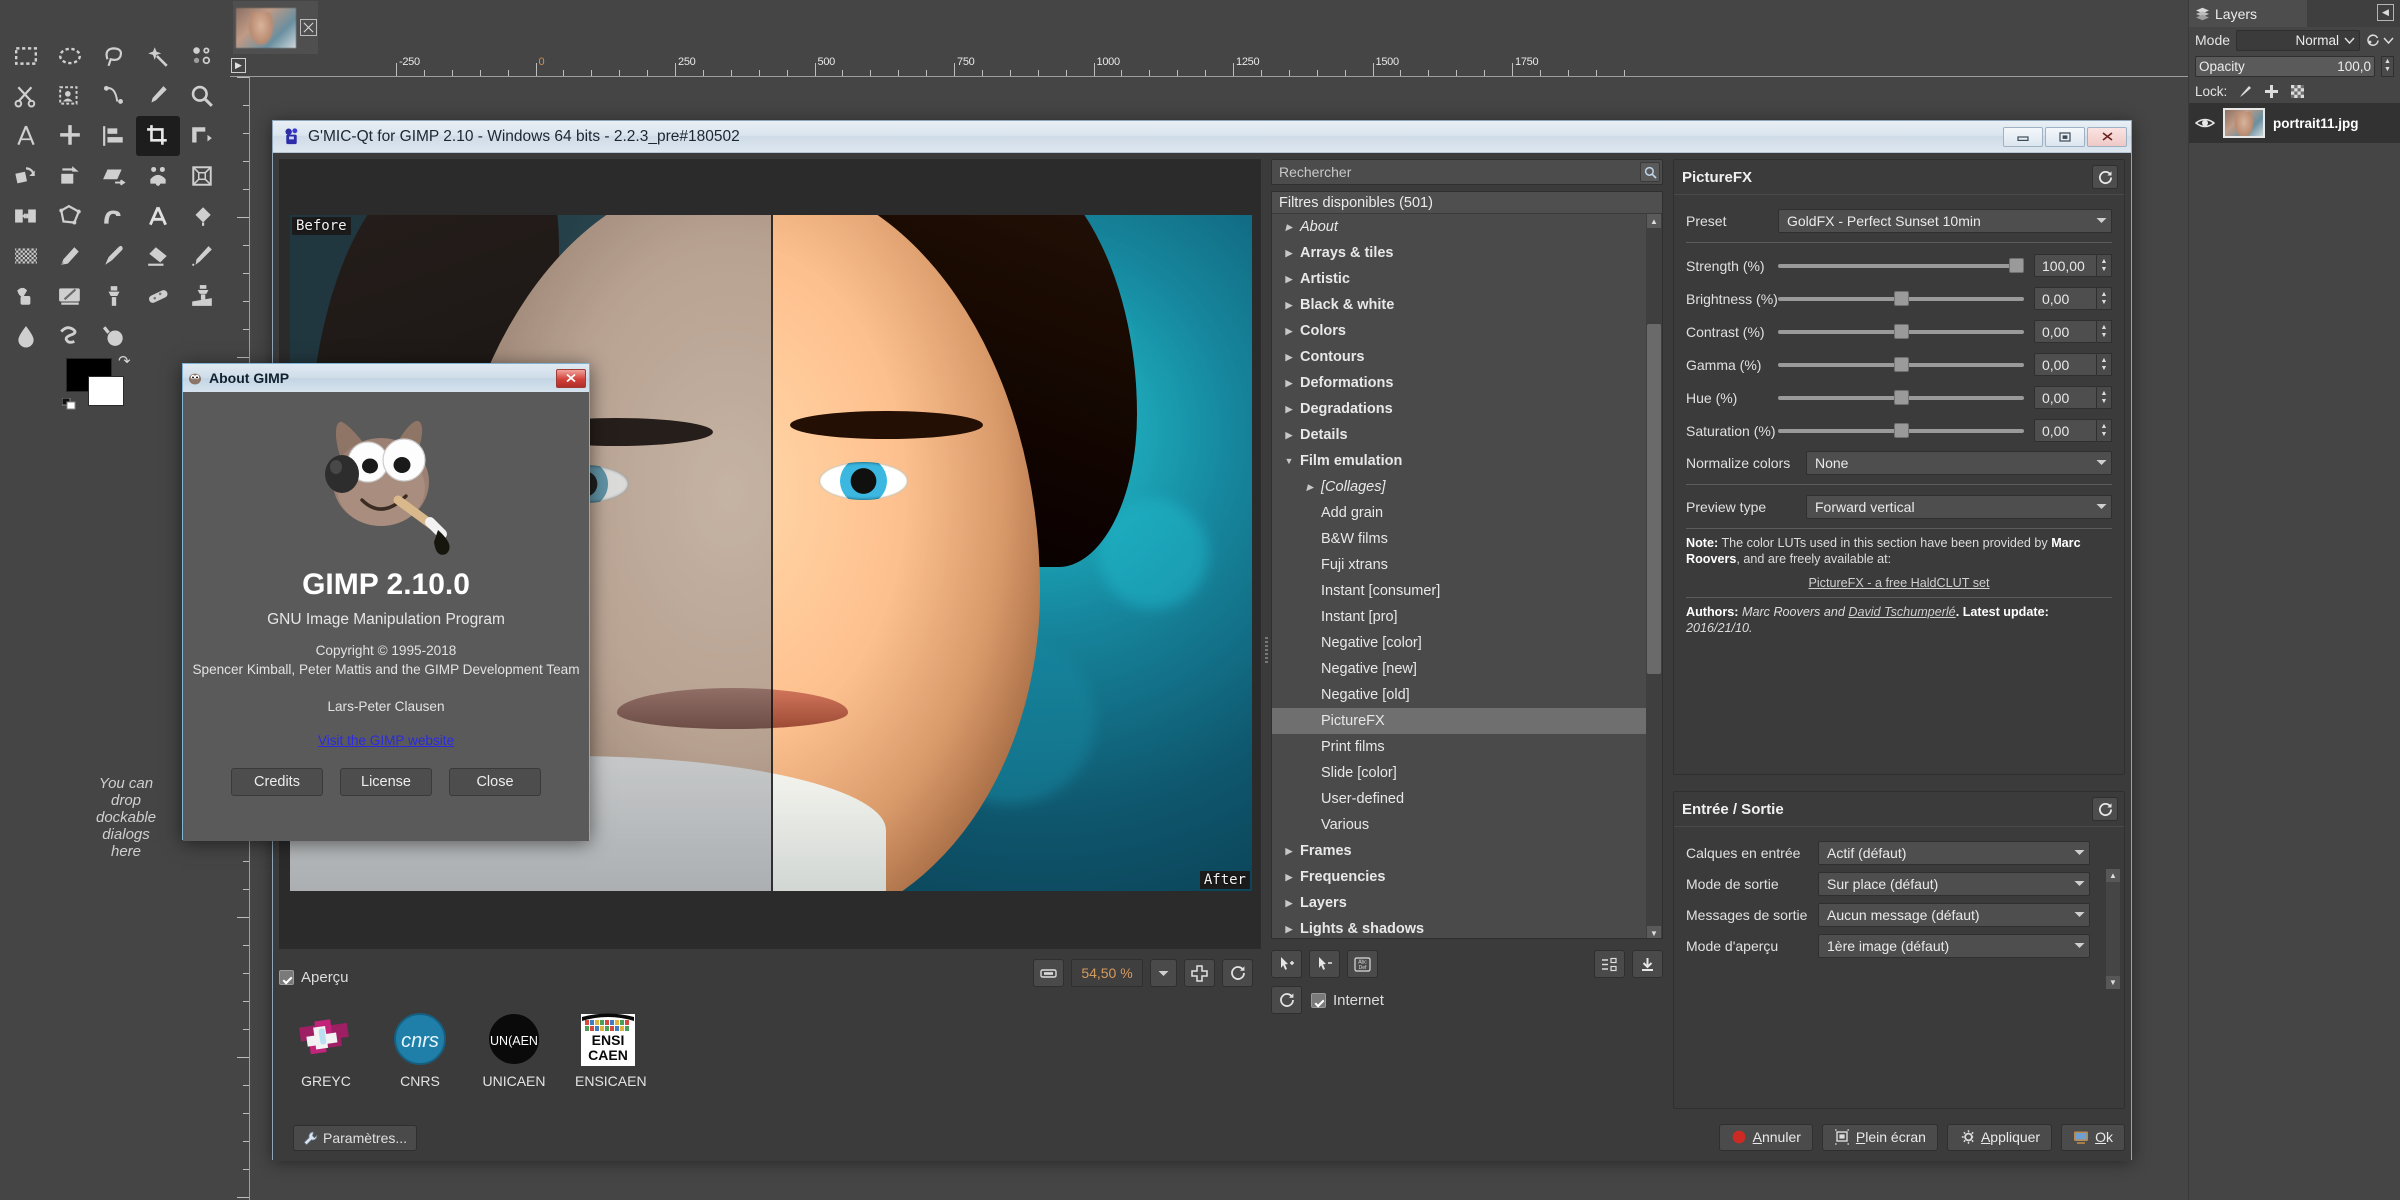  What do you see at coordinates (2373, 40) in the screenshot?
I see `undo-icon` at bounding box center [2373, 40].